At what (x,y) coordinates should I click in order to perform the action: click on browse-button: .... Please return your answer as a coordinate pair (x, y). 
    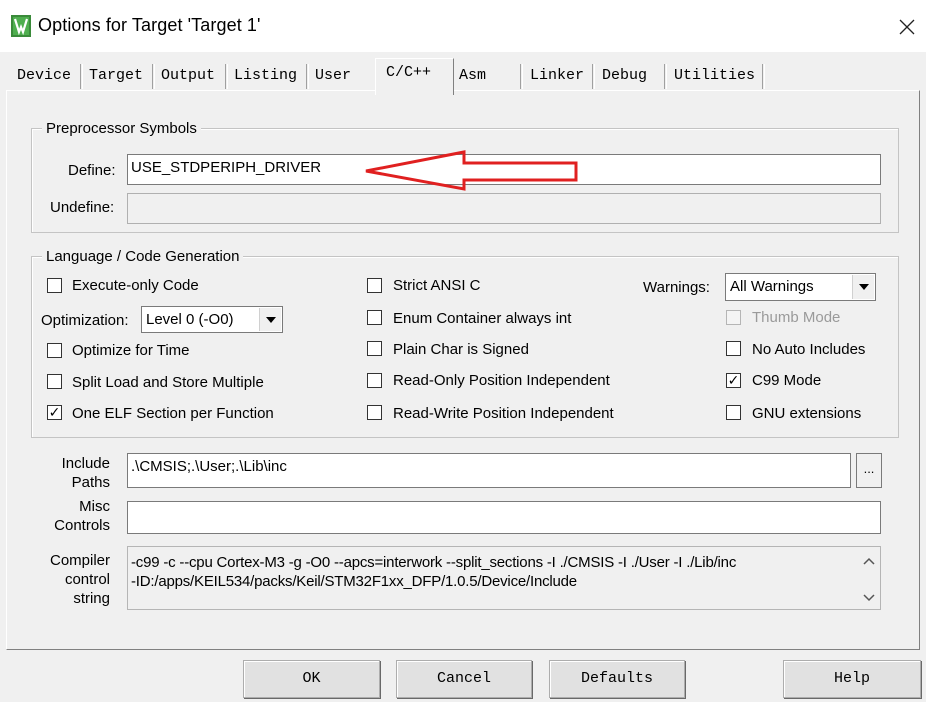
    Looking at the image, I should click on (869, 470).